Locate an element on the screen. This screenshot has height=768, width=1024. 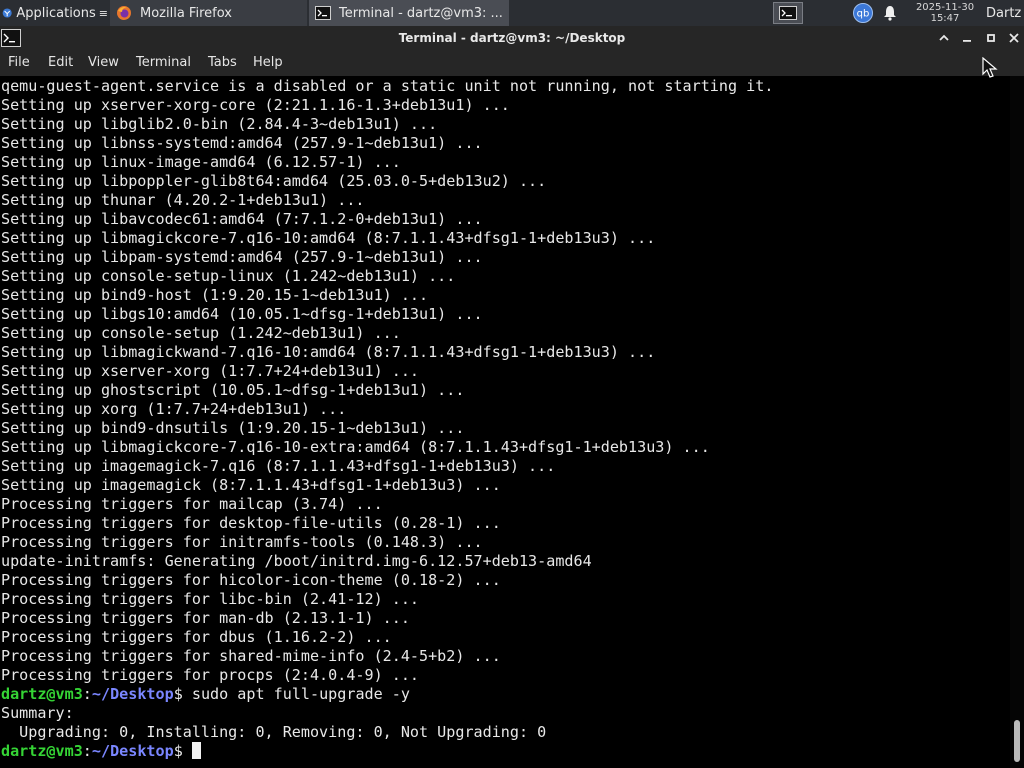
close-icon is located at coordinates (1014, 38).